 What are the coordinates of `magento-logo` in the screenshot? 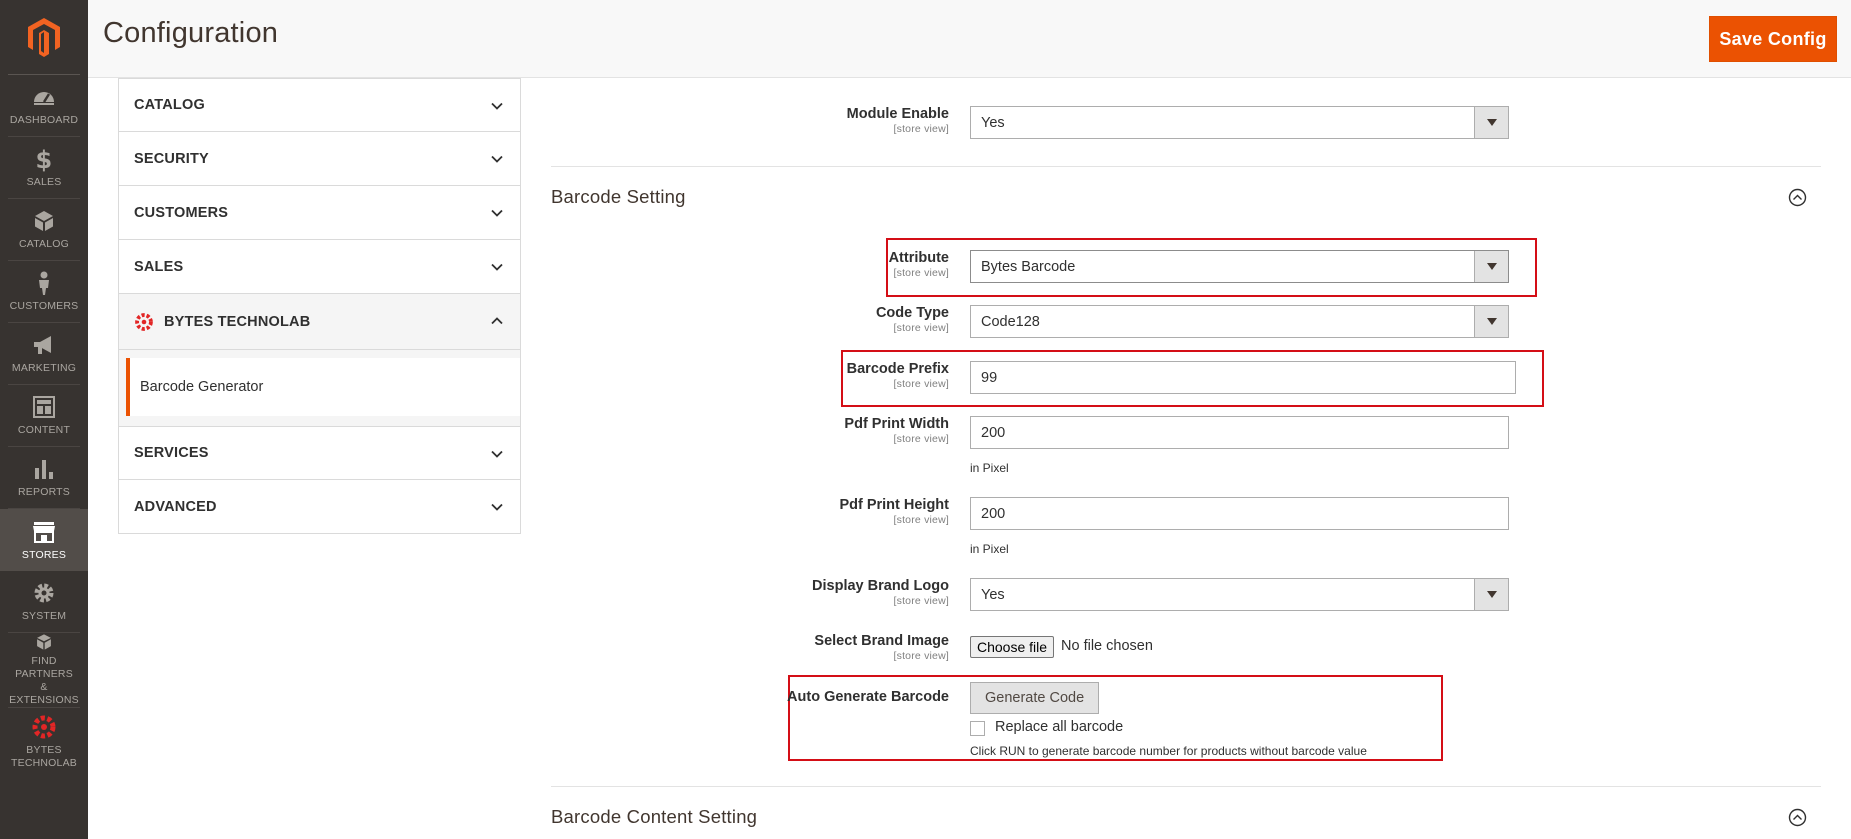 It's located at (44, 37).